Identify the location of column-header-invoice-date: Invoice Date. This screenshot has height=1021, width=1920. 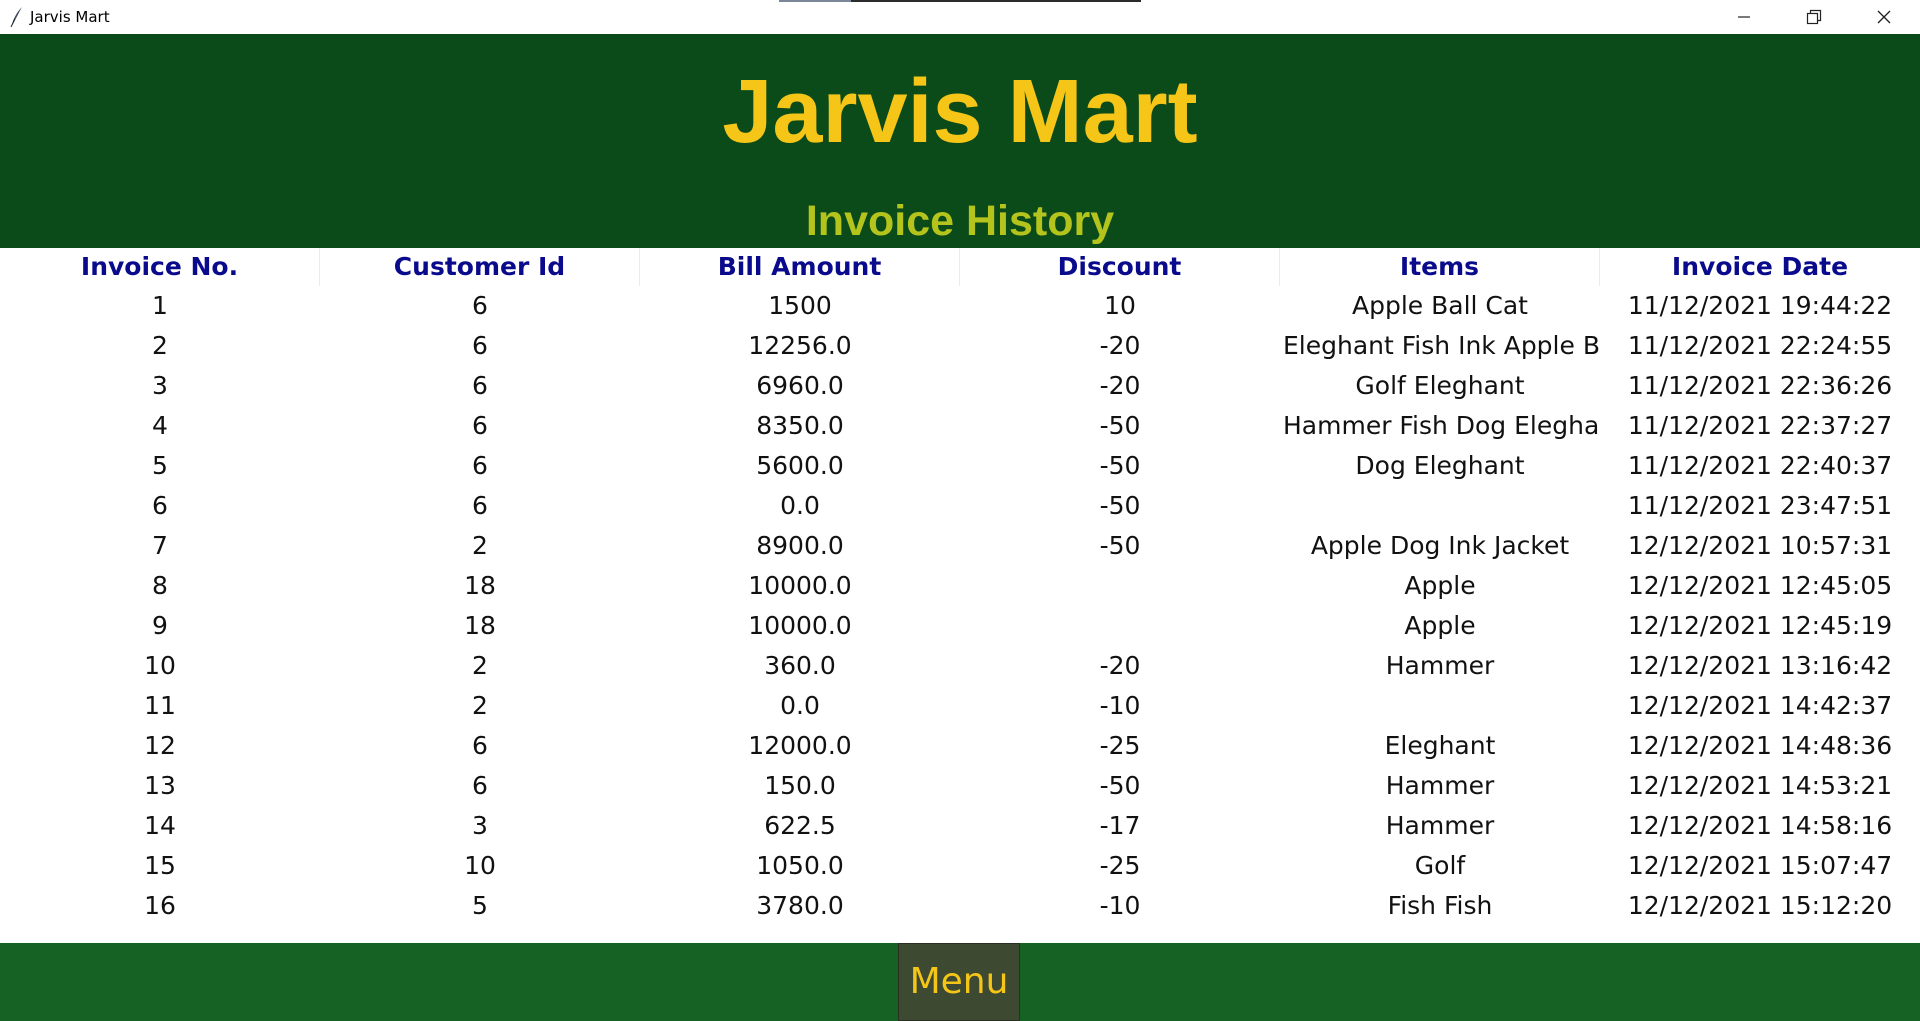
(1760, 266).